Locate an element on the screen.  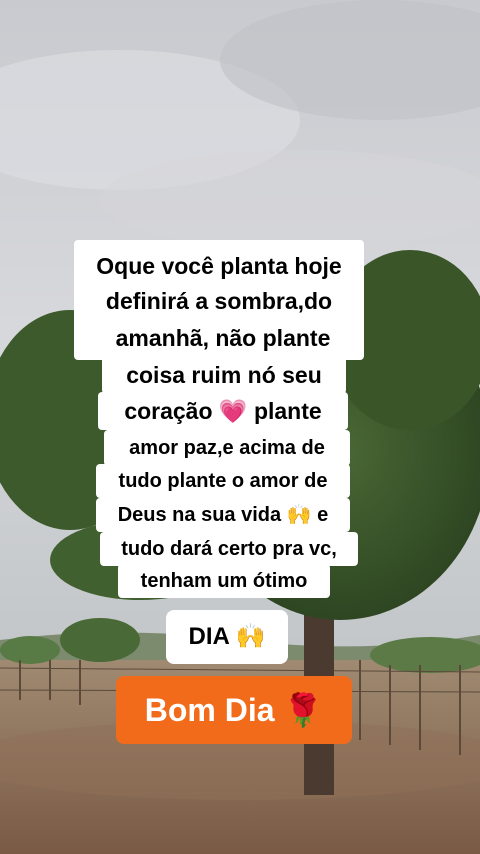
caption-line-5: coração 💗 plante is located at coordinates (223, 411).